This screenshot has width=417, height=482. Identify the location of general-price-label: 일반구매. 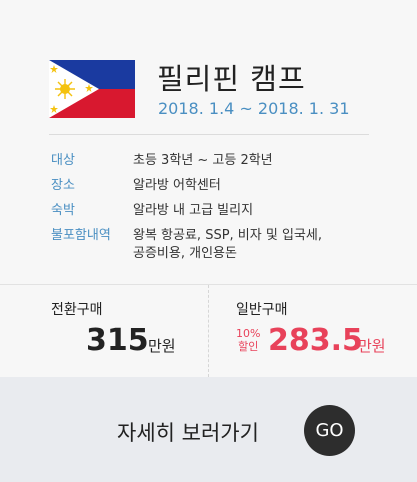
(262, 310).